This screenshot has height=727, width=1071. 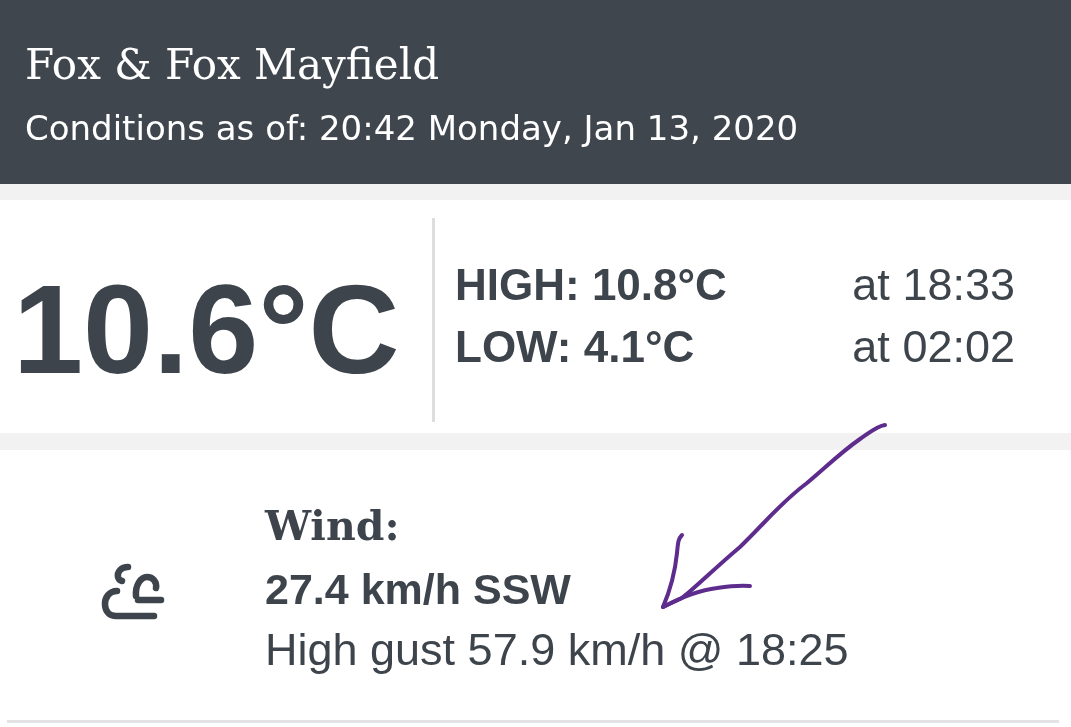 I want to click on conditions-timestamp: Conditions as of: 20:42 Monday, Jan 13, 2020, so click(x=412, y=128).